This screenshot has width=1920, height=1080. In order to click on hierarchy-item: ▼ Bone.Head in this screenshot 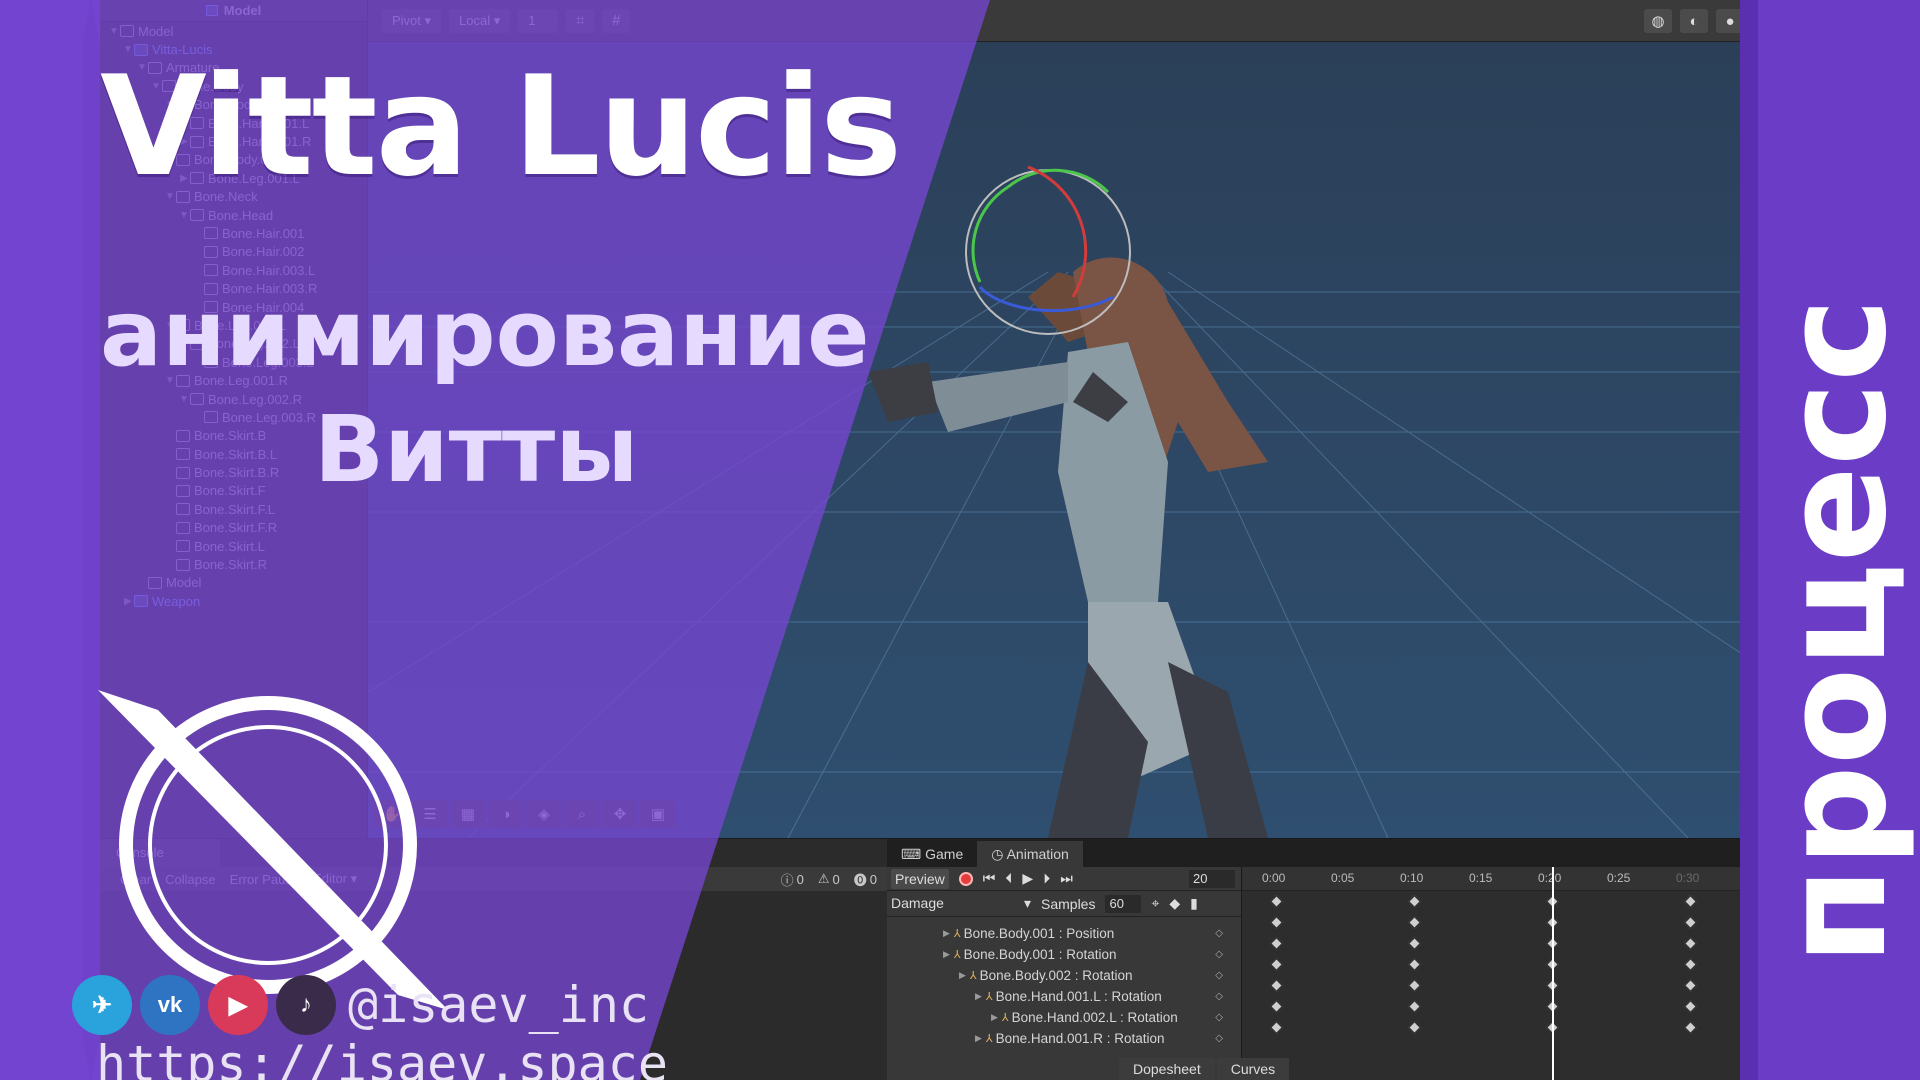, I will do `click(233, 215)`.